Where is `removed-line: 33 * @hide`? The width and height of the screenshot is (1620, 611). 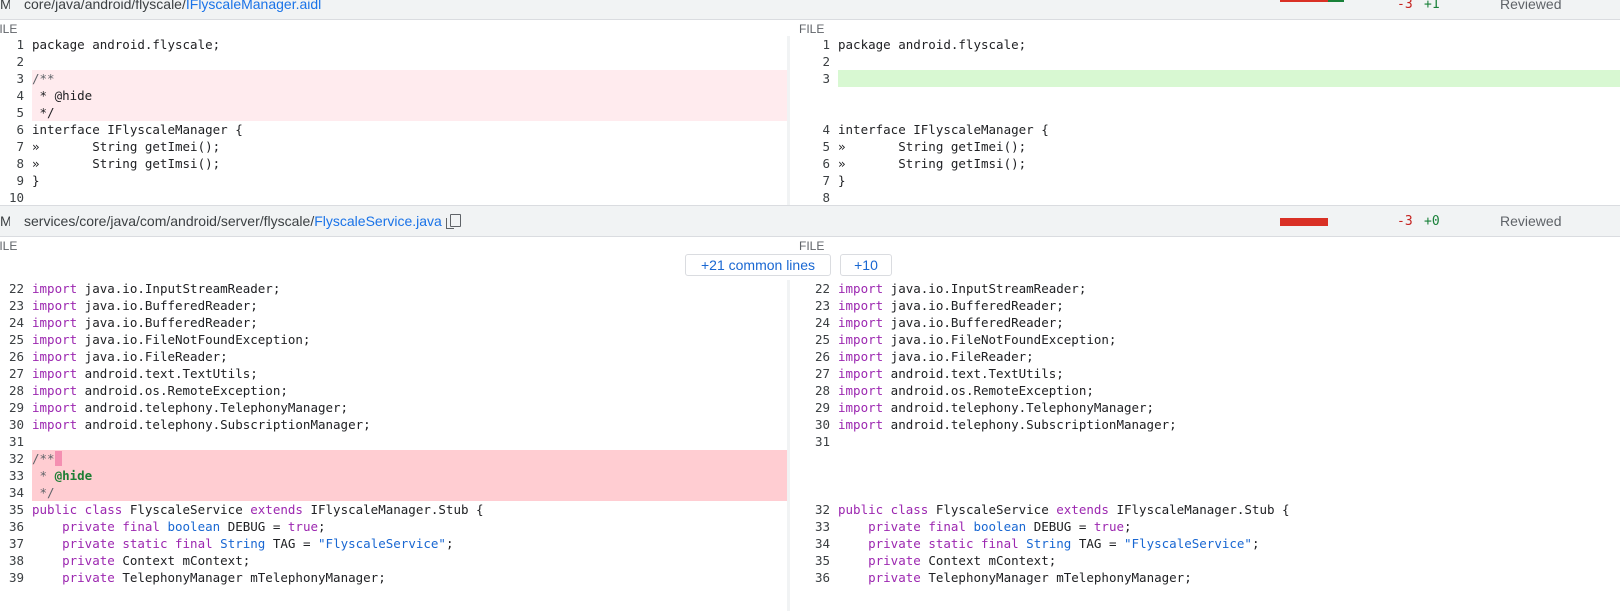 removed-line: 33 * @hide is located at coordinates (393, 475).